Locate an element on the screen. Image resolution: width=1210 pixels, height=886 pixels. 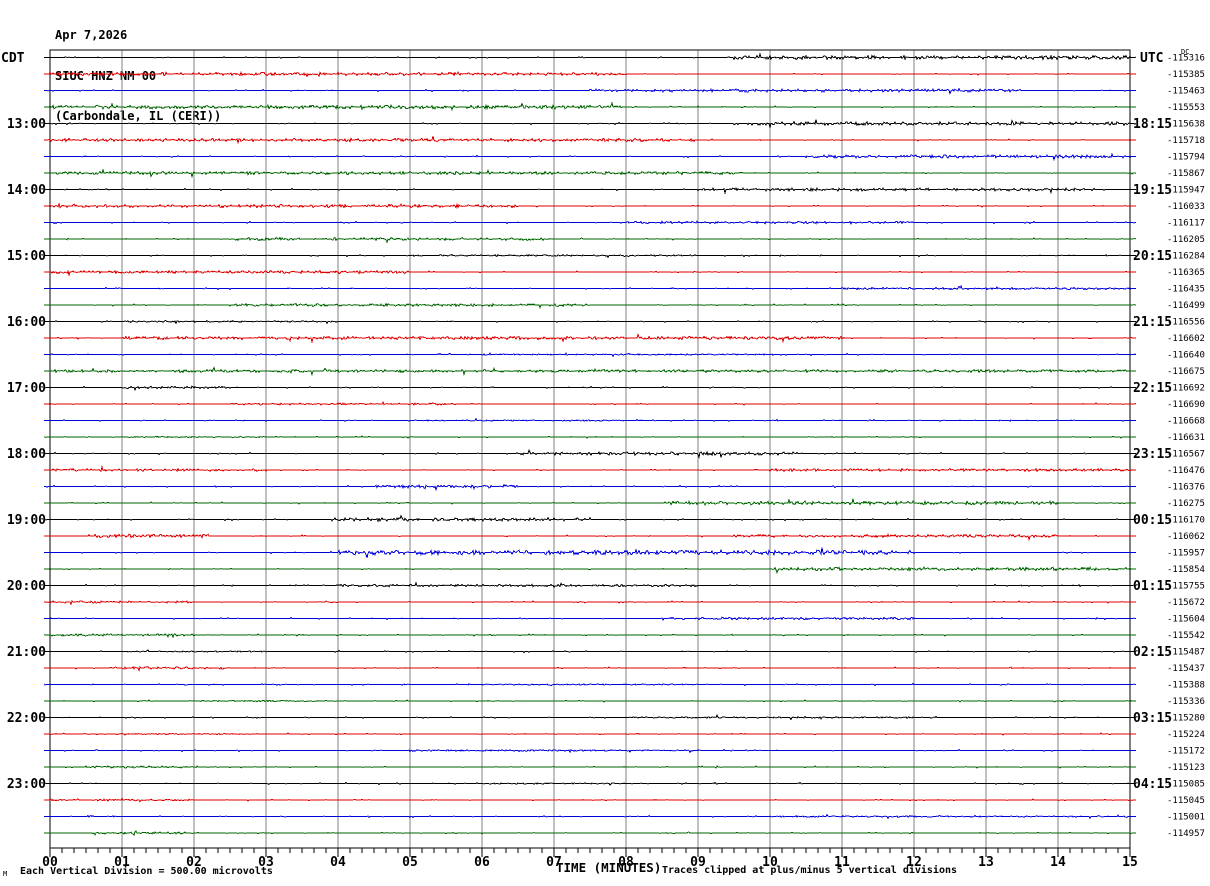
cdt-hour-label: 22:00 is located at coordinates (26, 718).